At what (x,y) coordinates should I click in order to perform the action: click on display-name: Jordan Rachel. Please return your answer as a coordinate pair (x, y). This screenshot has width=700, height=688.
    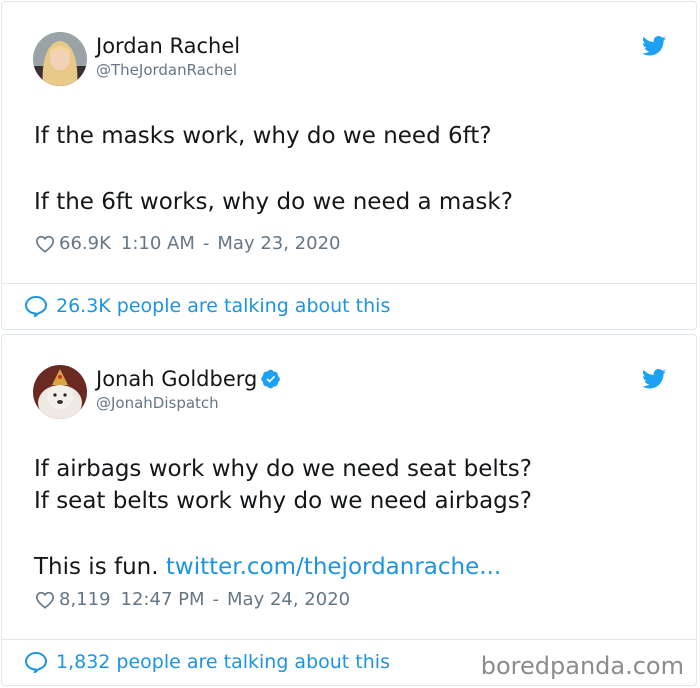
    Looking at the image, I should click on (168, 46).